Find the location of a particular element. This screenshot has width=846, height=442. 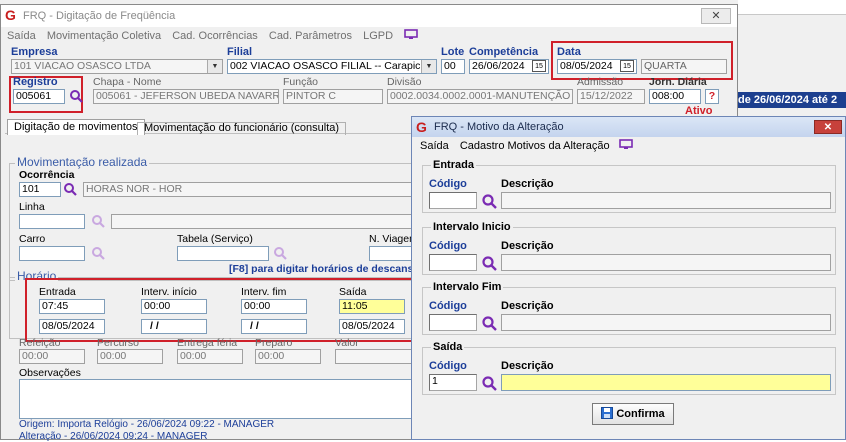

menu-movimentacao-coletiva: Movimentação Coletiva is located at coordinates (104, 36).